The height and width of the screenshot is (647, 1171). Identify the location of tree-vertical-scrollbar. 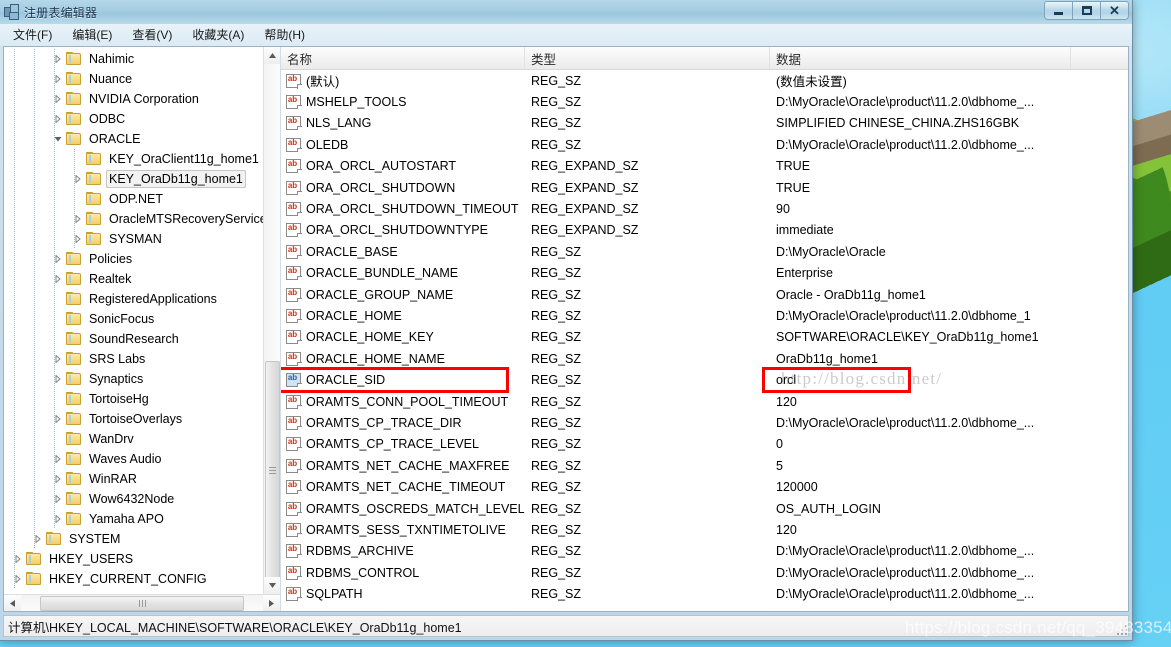
(271, 320).